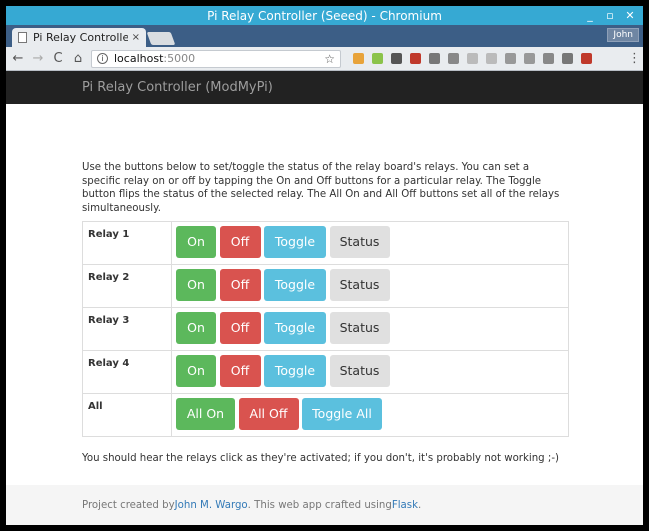  What do you see at coordinates (196, 242) in the screenshot?
I see `relay-1-on-button: On` at bounding box center [196, 242].